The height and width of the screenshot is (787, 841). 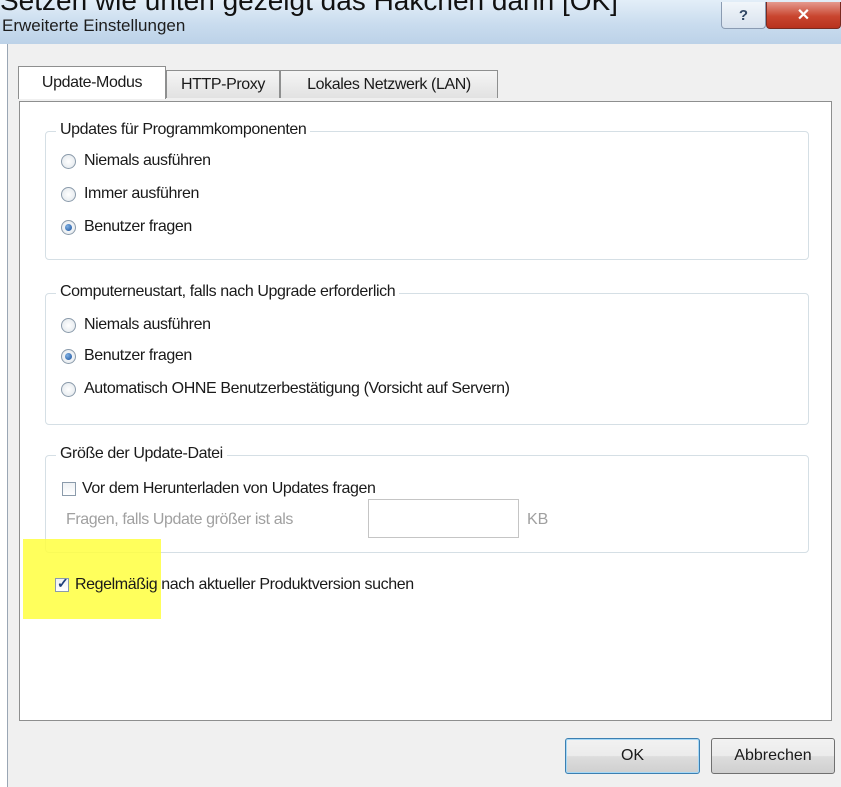 I want to click on tab-lan: Lokales Netzwerk (LAN), so click(x=389, y=84).